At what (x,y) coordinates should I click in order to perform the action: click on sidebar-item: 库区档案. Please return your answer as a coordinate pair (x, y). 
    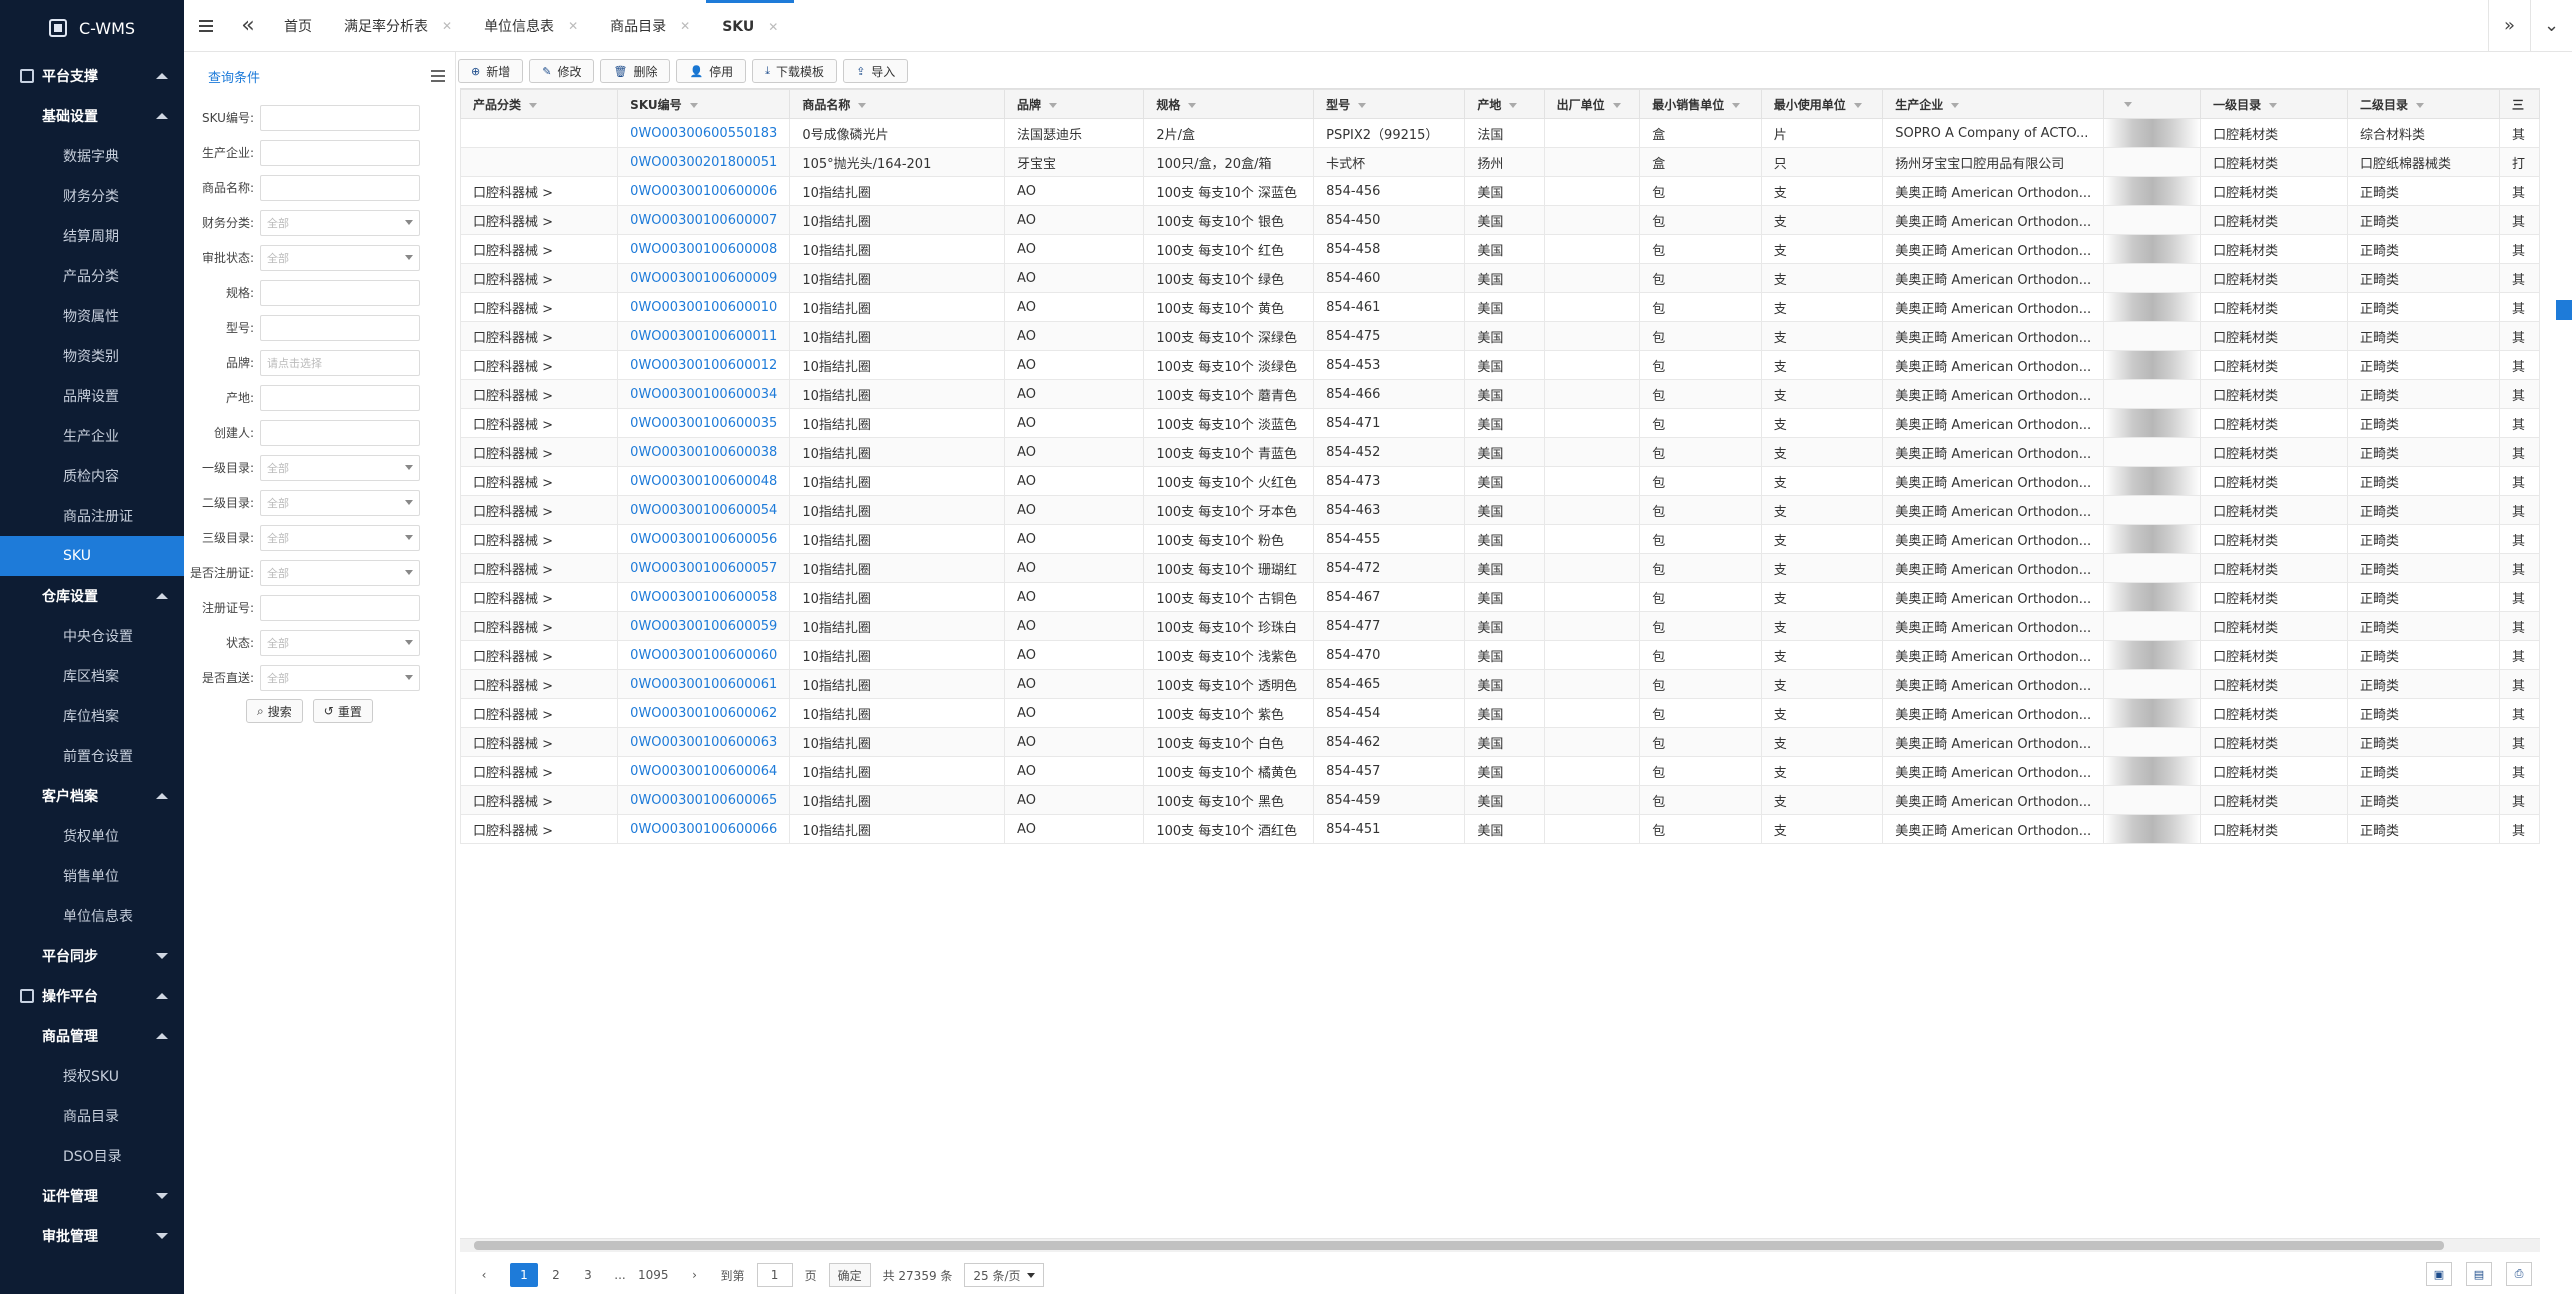
    Looking at the image, I should click on (92, 676).